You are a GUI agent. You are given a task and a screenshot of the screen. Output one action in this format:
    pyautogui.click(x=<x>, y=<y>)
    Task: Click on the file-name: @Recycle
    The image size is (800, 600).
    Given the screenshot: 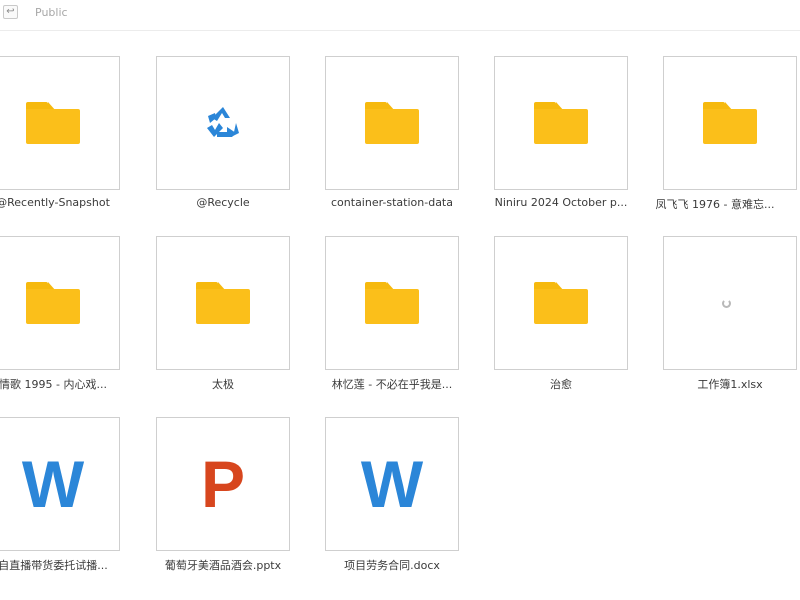 What is the action you would take?
    pyautogui.click(x=223, y=202)
    